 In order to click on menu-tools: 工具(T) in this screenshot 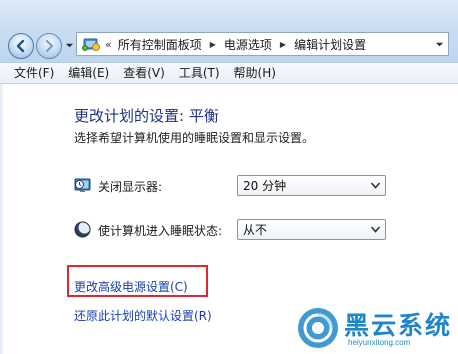, I will do `click(199, 73)`.